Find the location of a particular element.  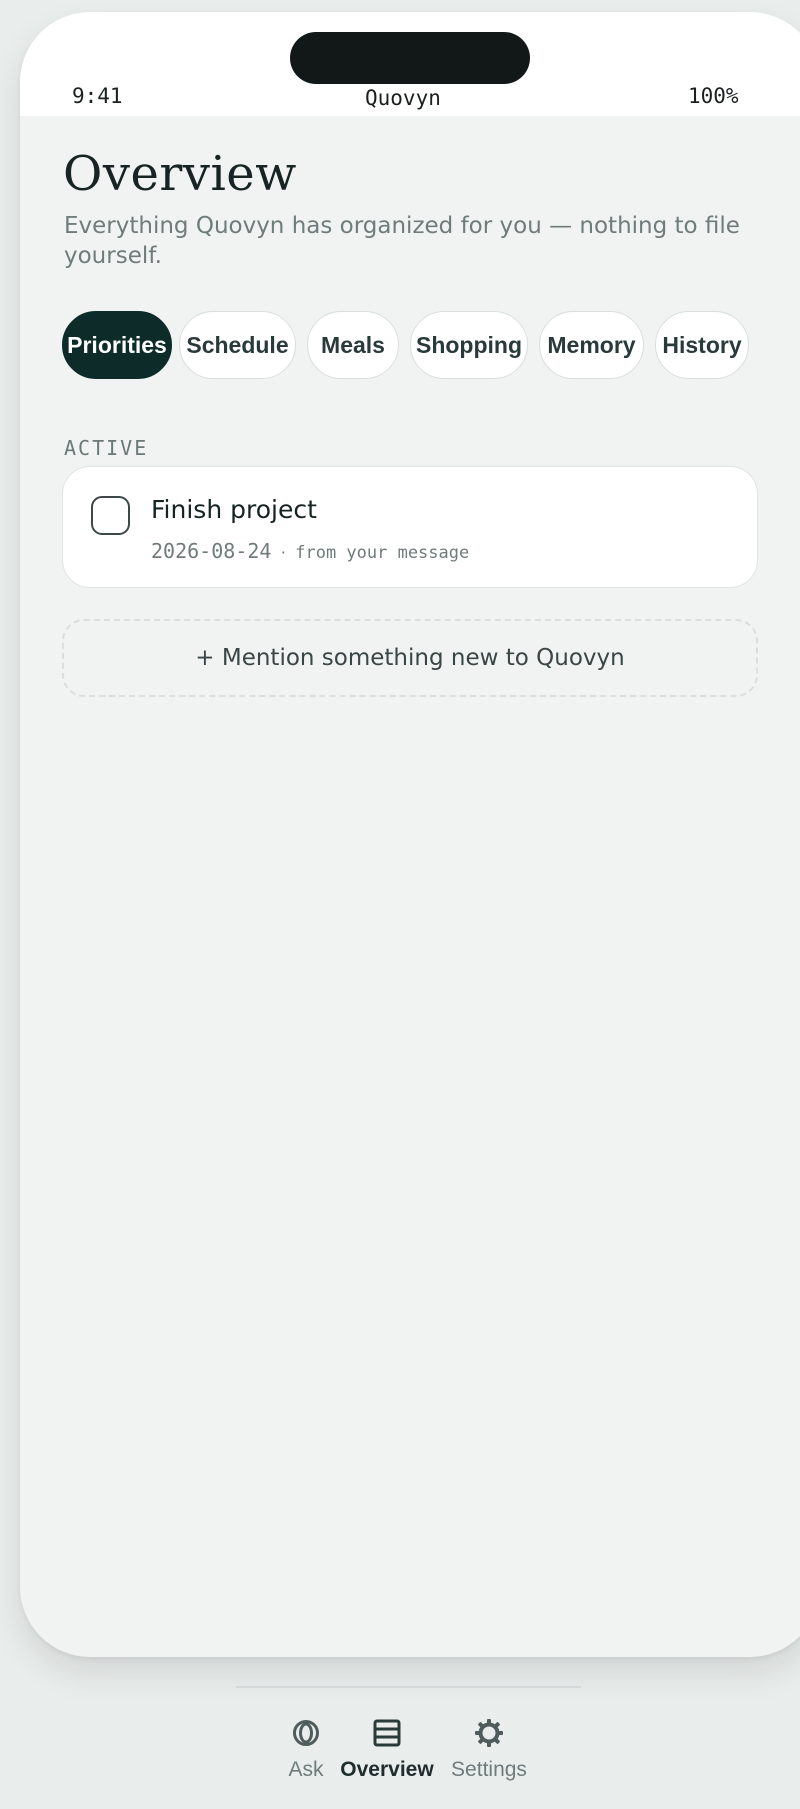

mention-new-button: + Mention something new to Quovyn is located at coordinates (410, 658).